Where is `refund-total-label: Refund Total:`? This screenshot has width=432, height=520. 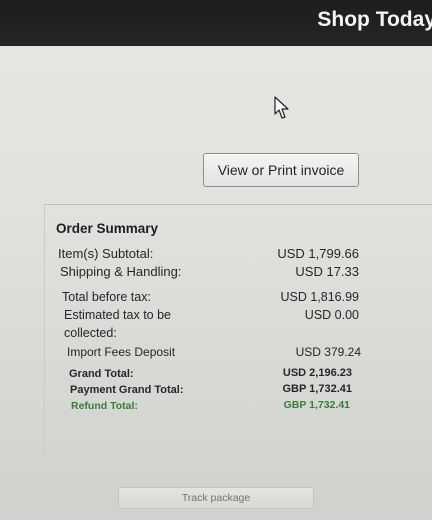 refund-total-label: Refund Total: is located at coordinates (104, 406).